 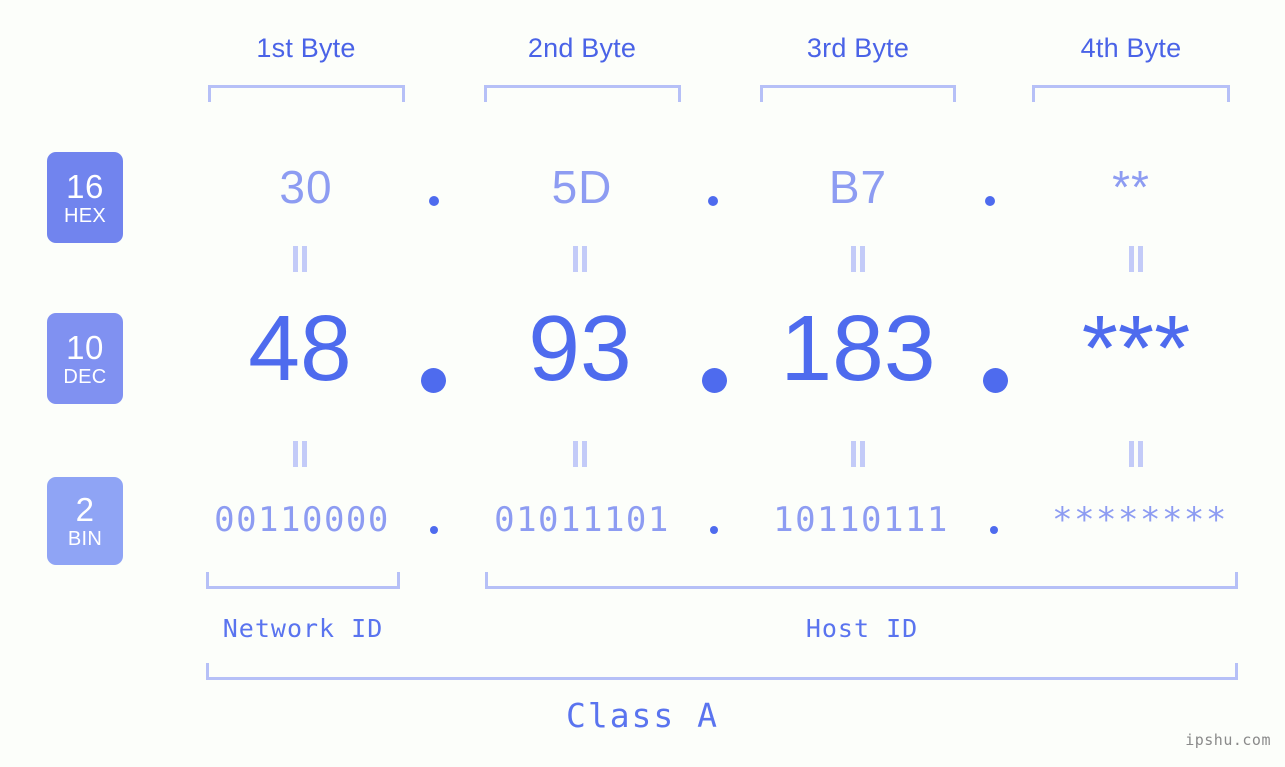 I want to click on network-id-label: Network ID, so click(x=303, y=628).